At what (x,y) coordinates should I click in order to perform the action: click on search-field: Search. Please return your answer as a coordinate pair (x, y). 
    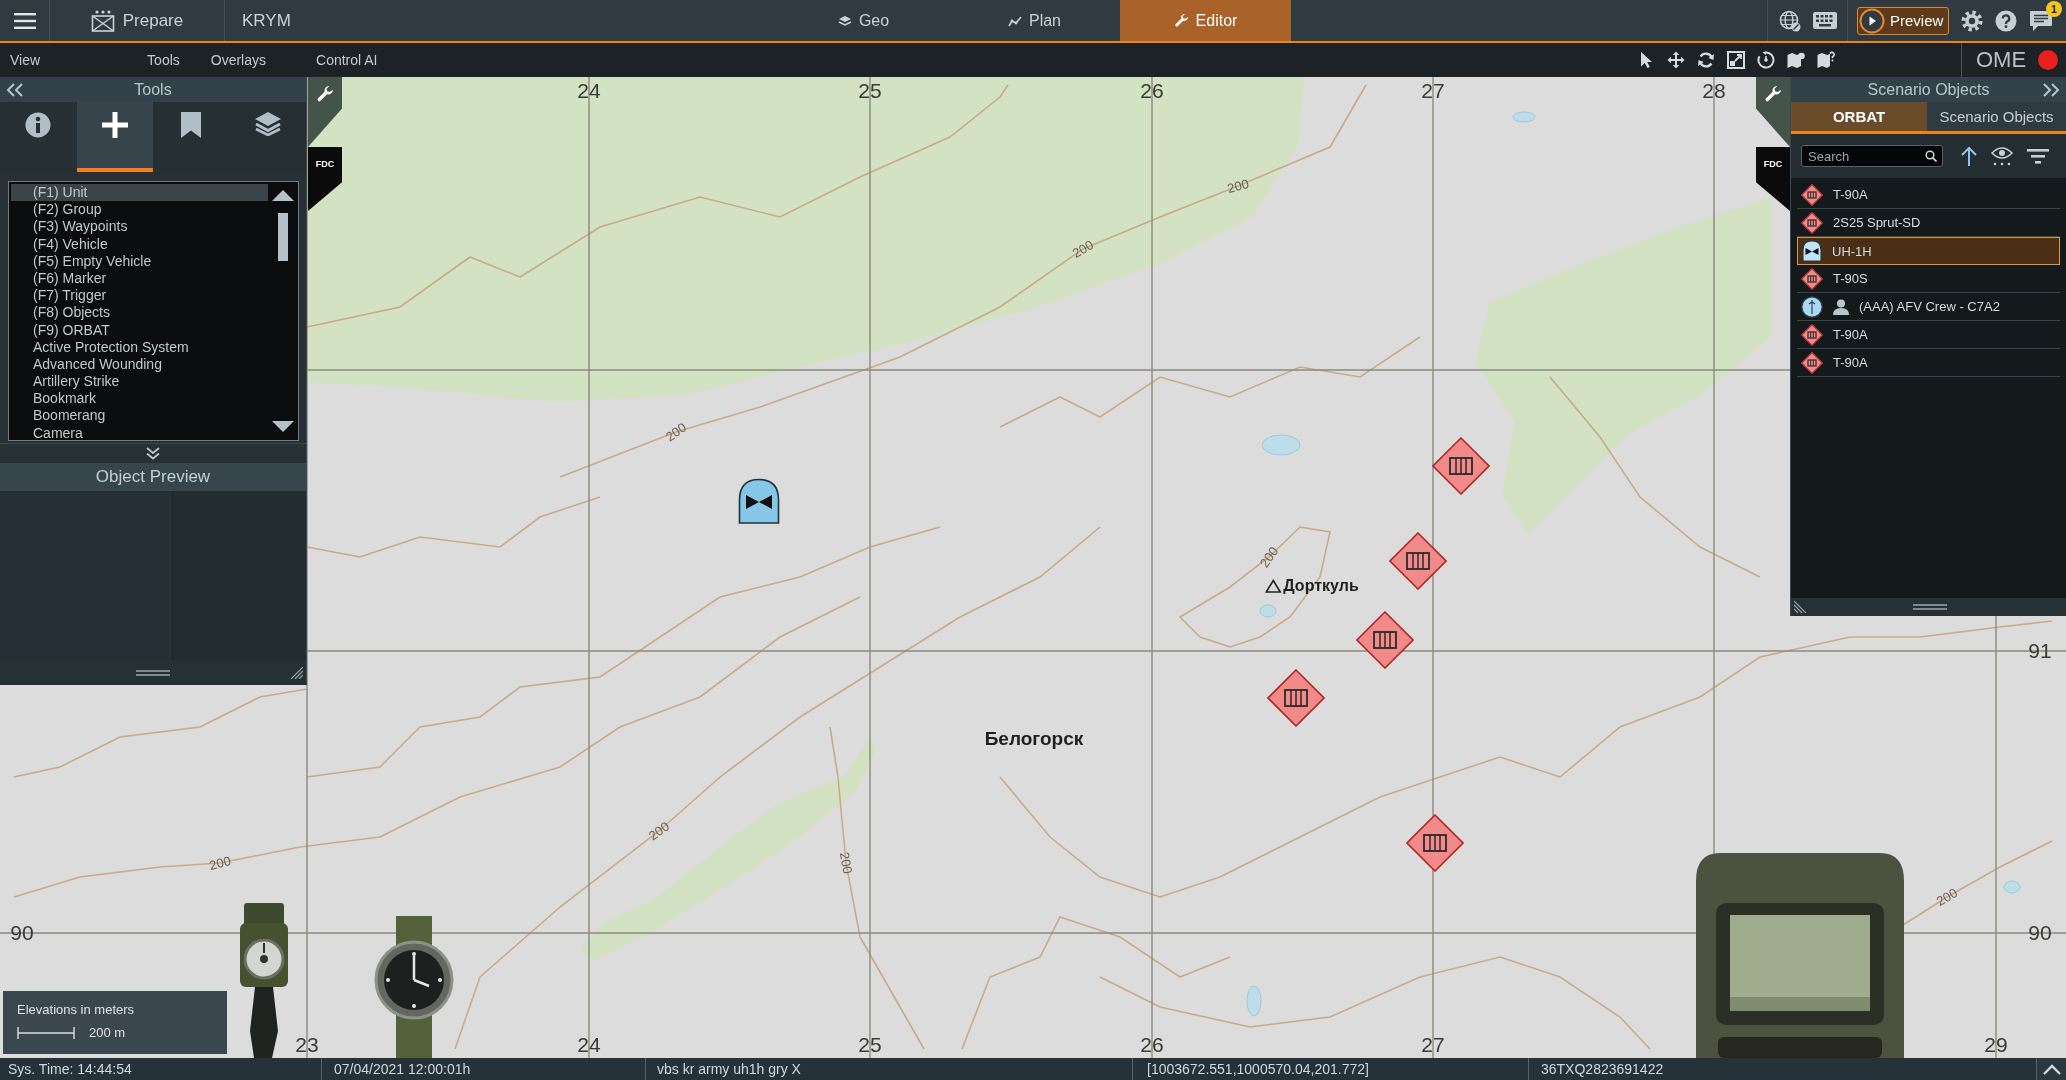
    Looking at the image, I should click on (1872, 156).